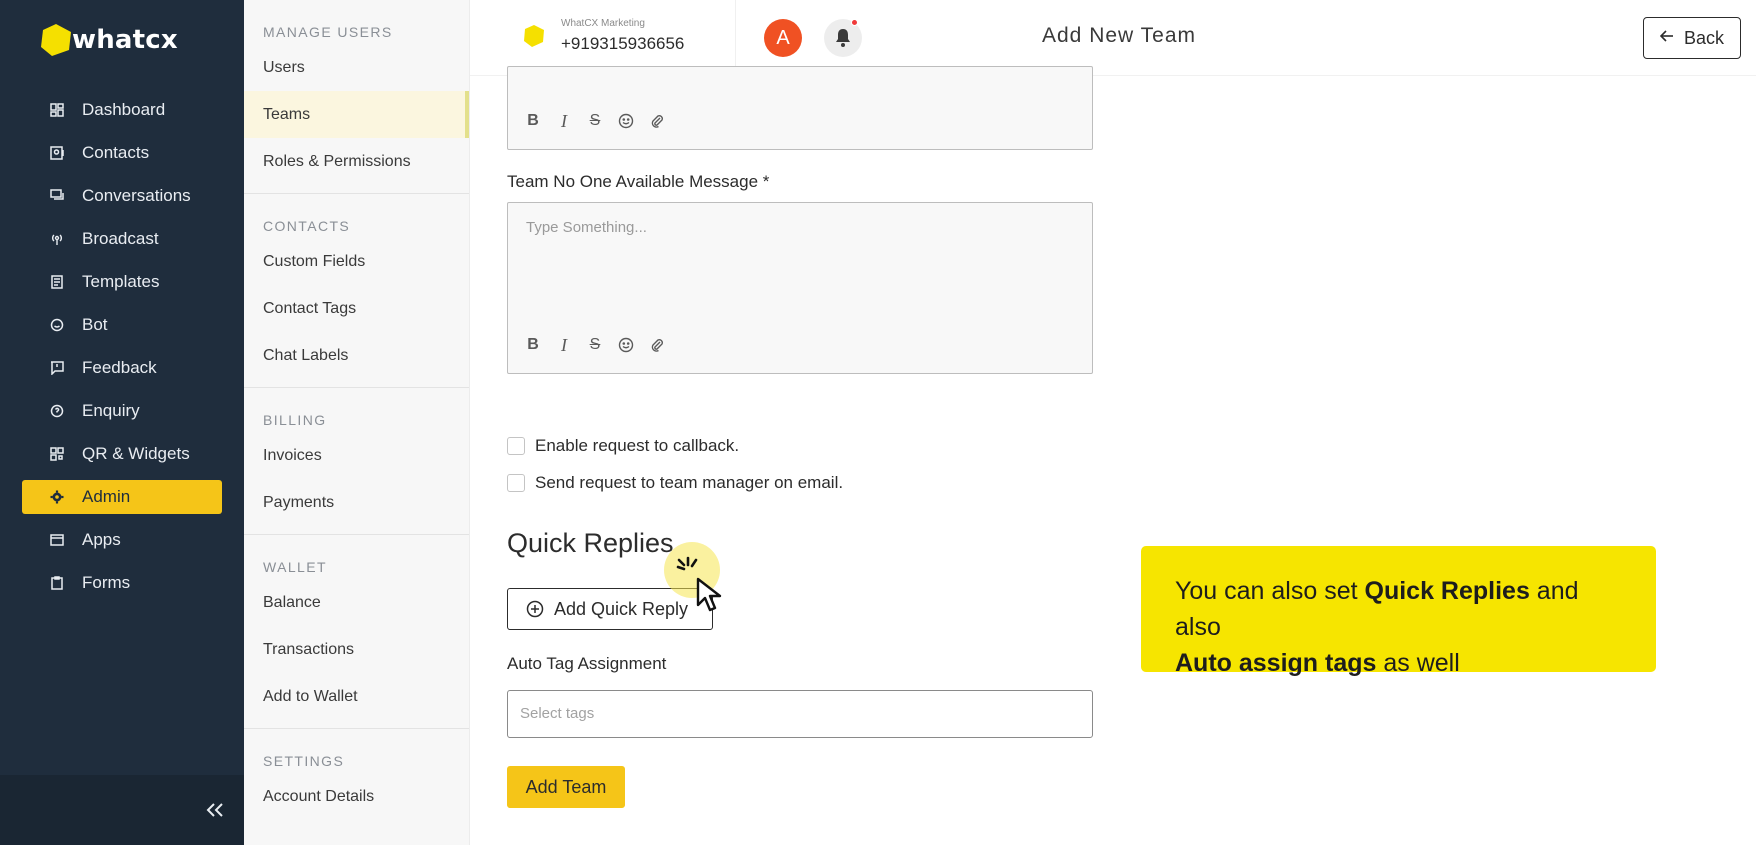  Describe the element at coordinates (136, 195) in the screenshot. I see `sidebar-item-label: Conversations` at that location.